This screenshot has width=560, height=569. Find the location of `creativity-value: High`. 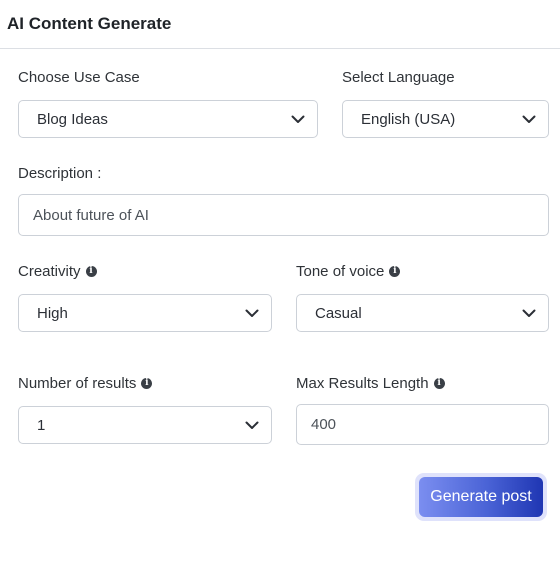

creativity-value: High is located at coordinates (52, 313).